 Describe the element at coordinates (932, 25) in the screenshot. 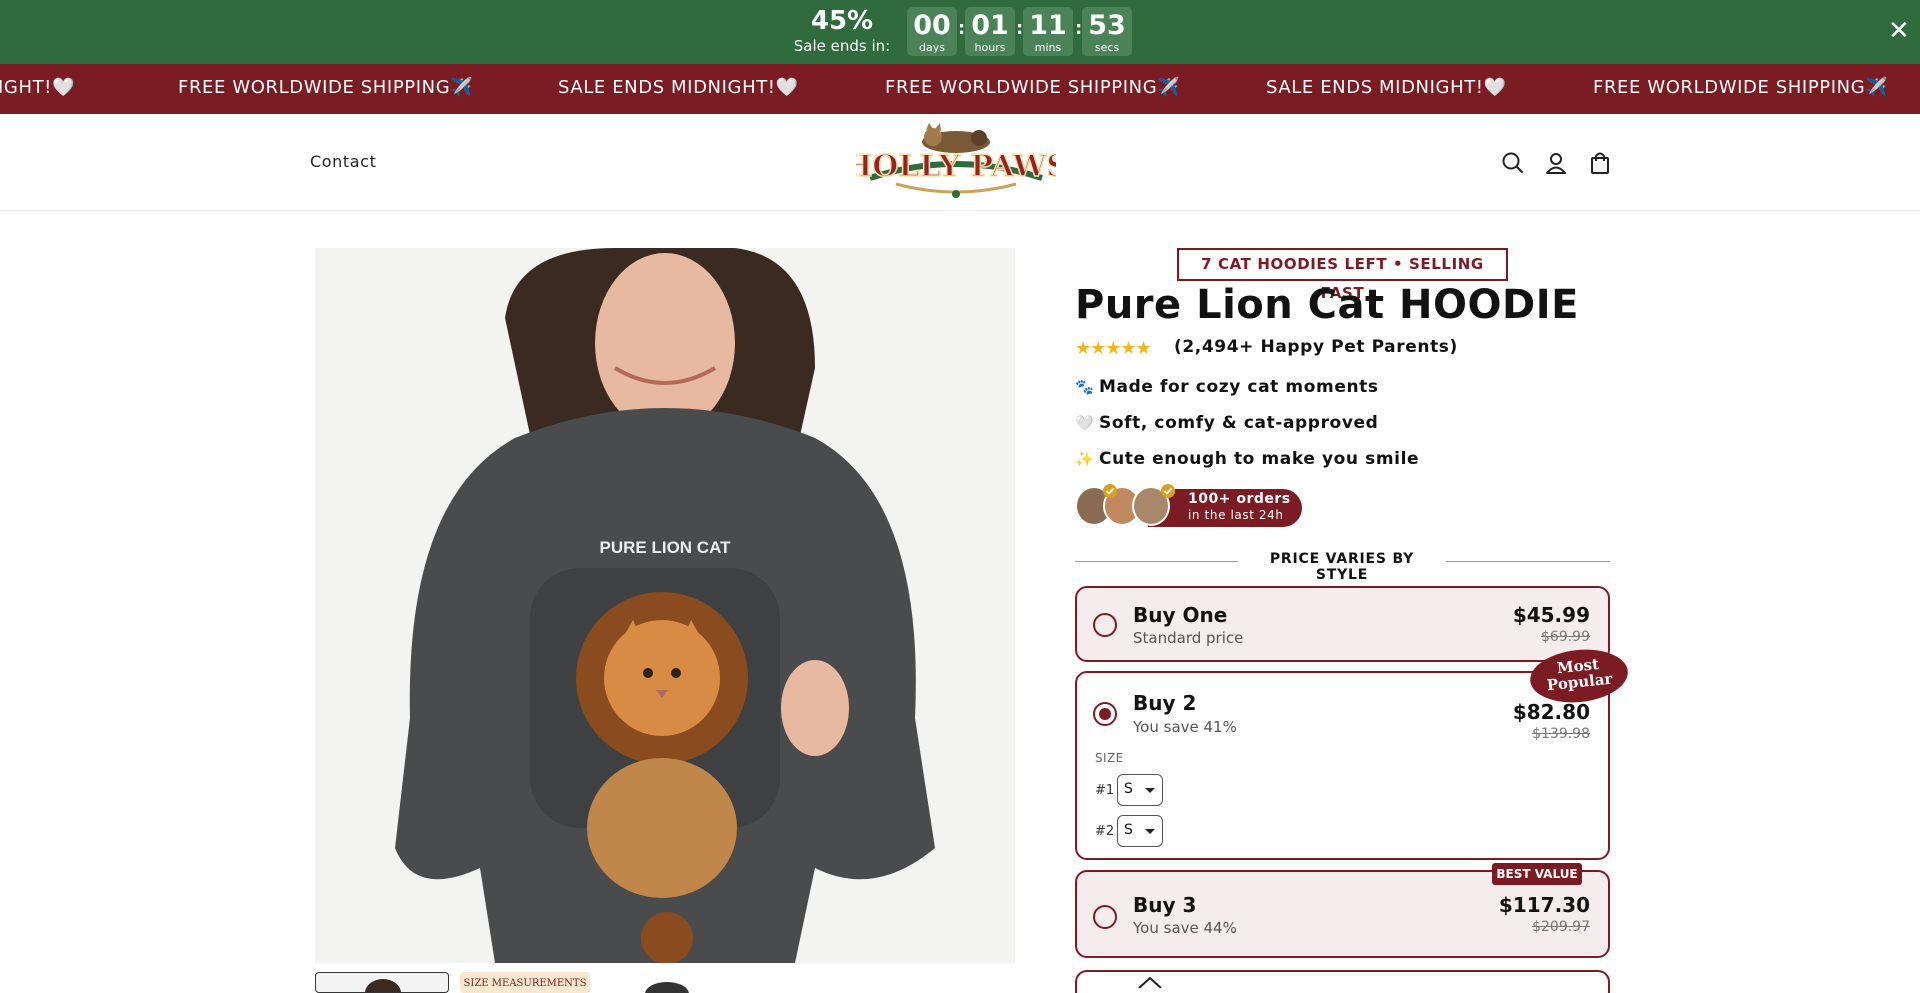

I see `countdown-value: 00` at that location.